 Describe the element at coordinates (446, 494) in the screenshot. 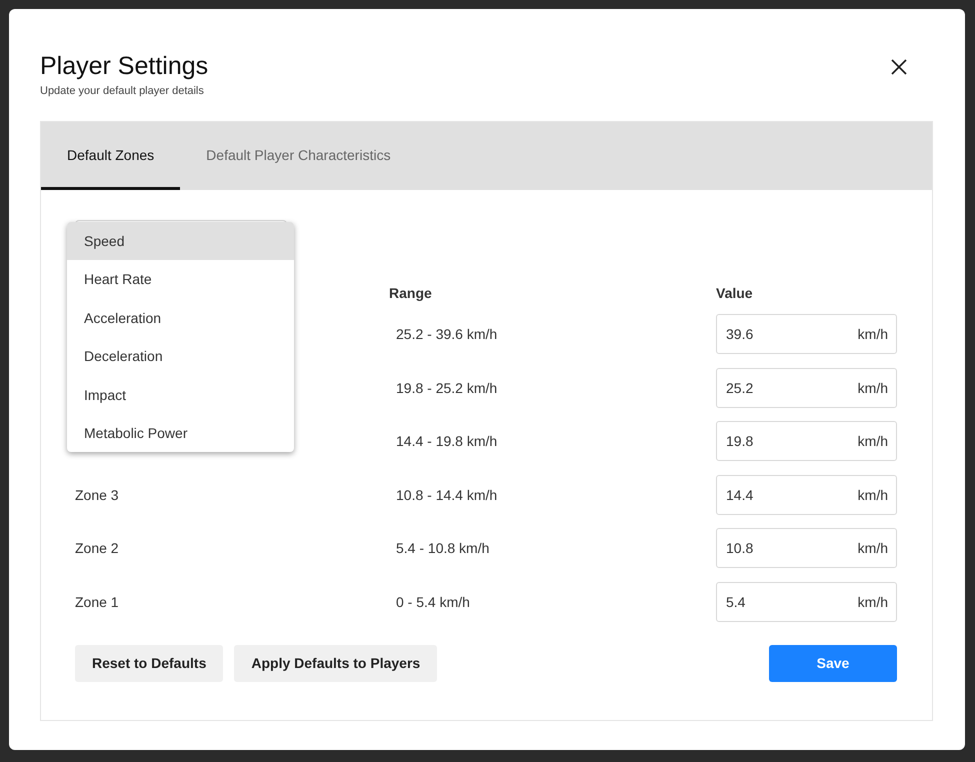

I see `range-text: 10.8 - 14.4 km/h` at that location.